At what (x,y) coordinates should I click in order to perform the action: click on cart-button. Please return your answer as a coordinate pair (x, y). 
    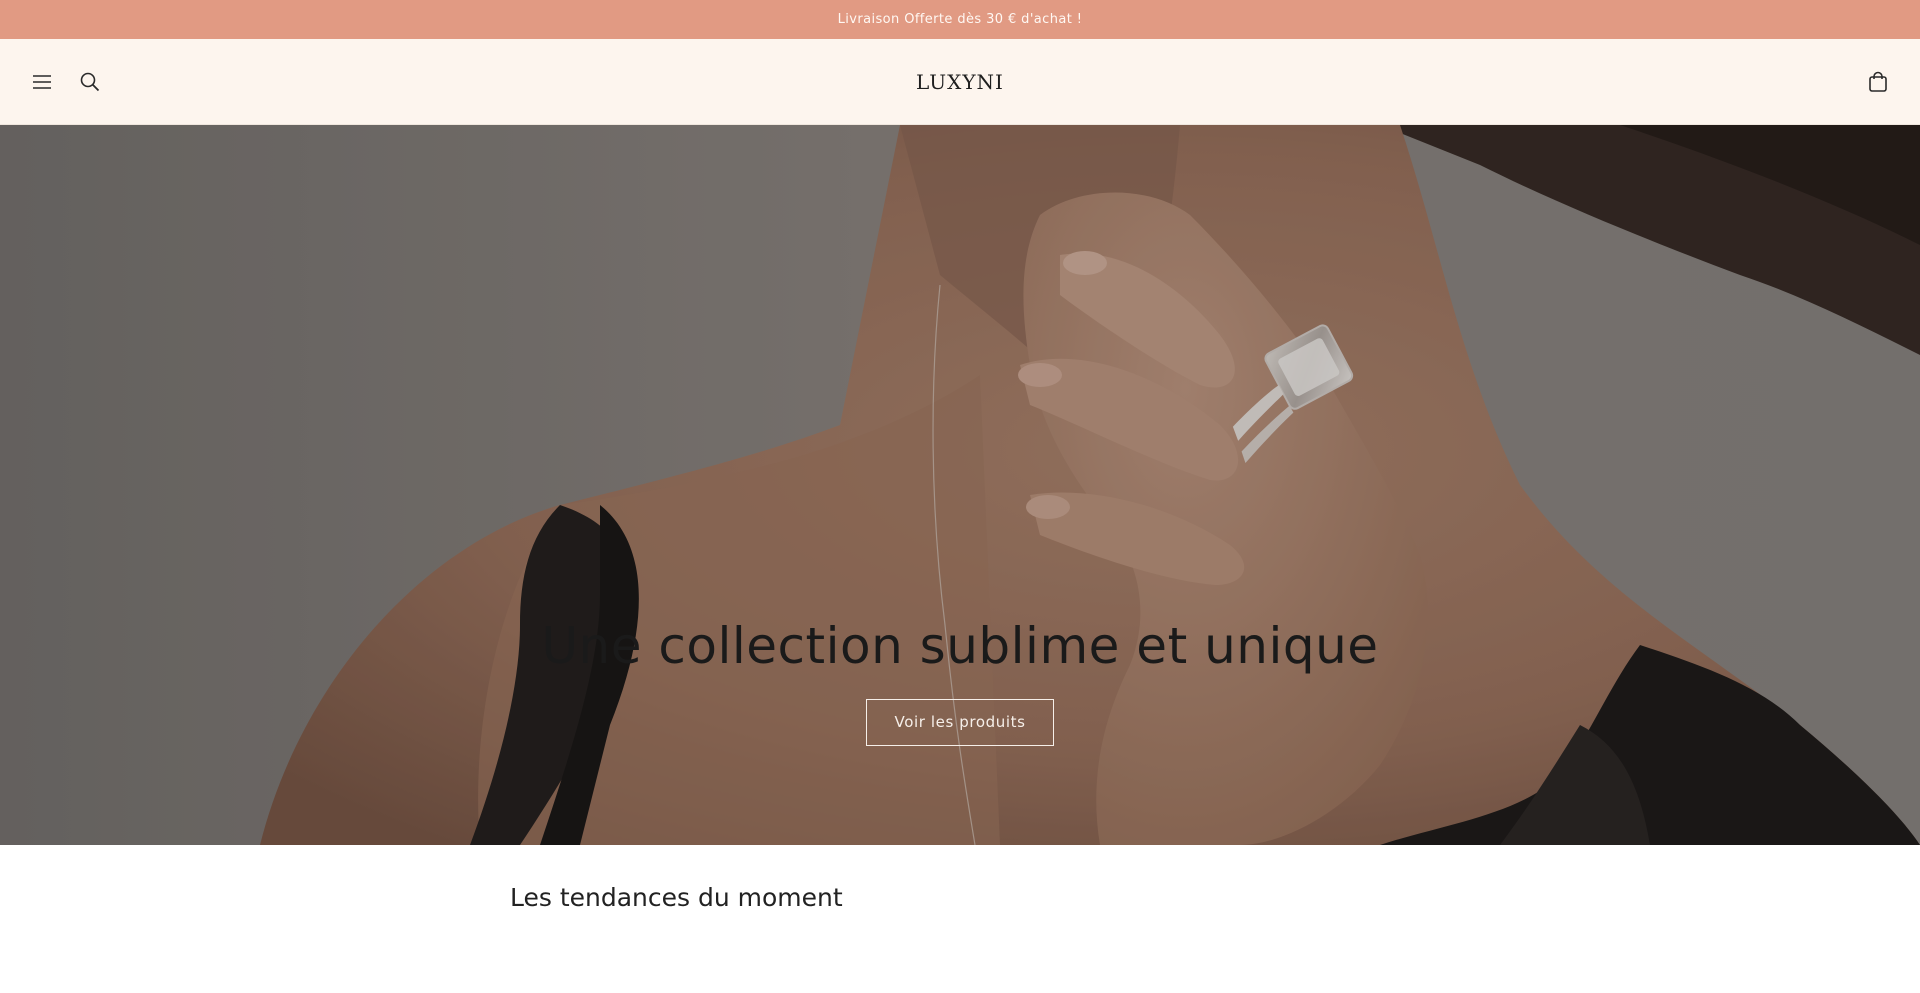
    Looking at the image, I should click on (1878, 82).